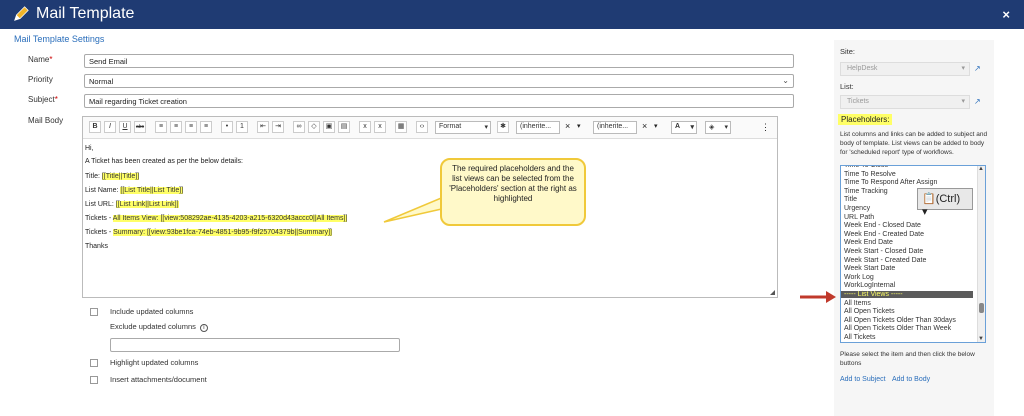 This screenshot has height=416, width=1024. I want to click on format-dropdown: Format ▾, so click(463, 127).